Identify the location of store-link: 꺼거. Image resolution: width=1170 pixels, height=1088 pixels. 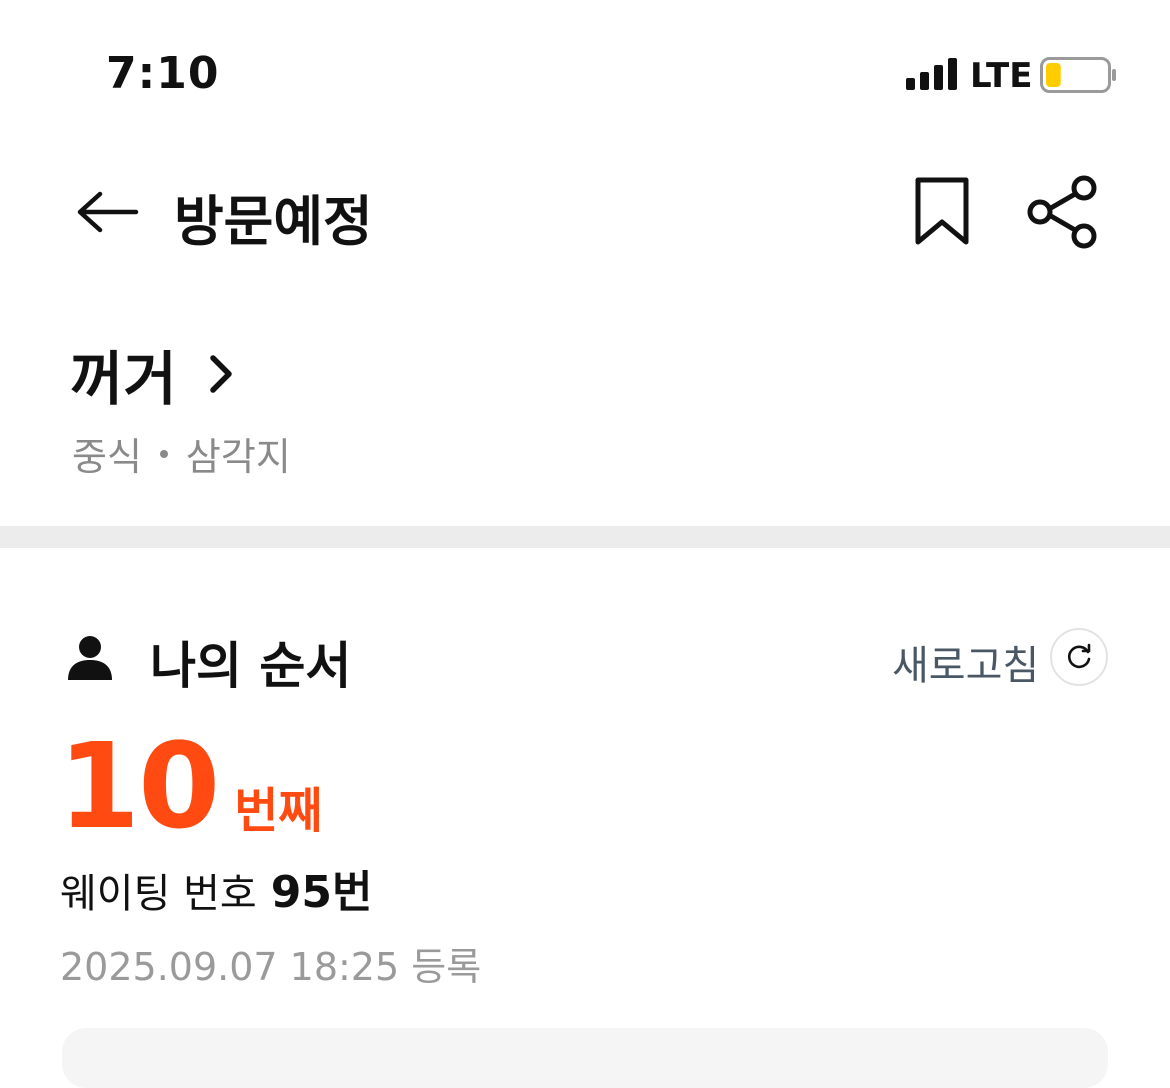
(154, 374).